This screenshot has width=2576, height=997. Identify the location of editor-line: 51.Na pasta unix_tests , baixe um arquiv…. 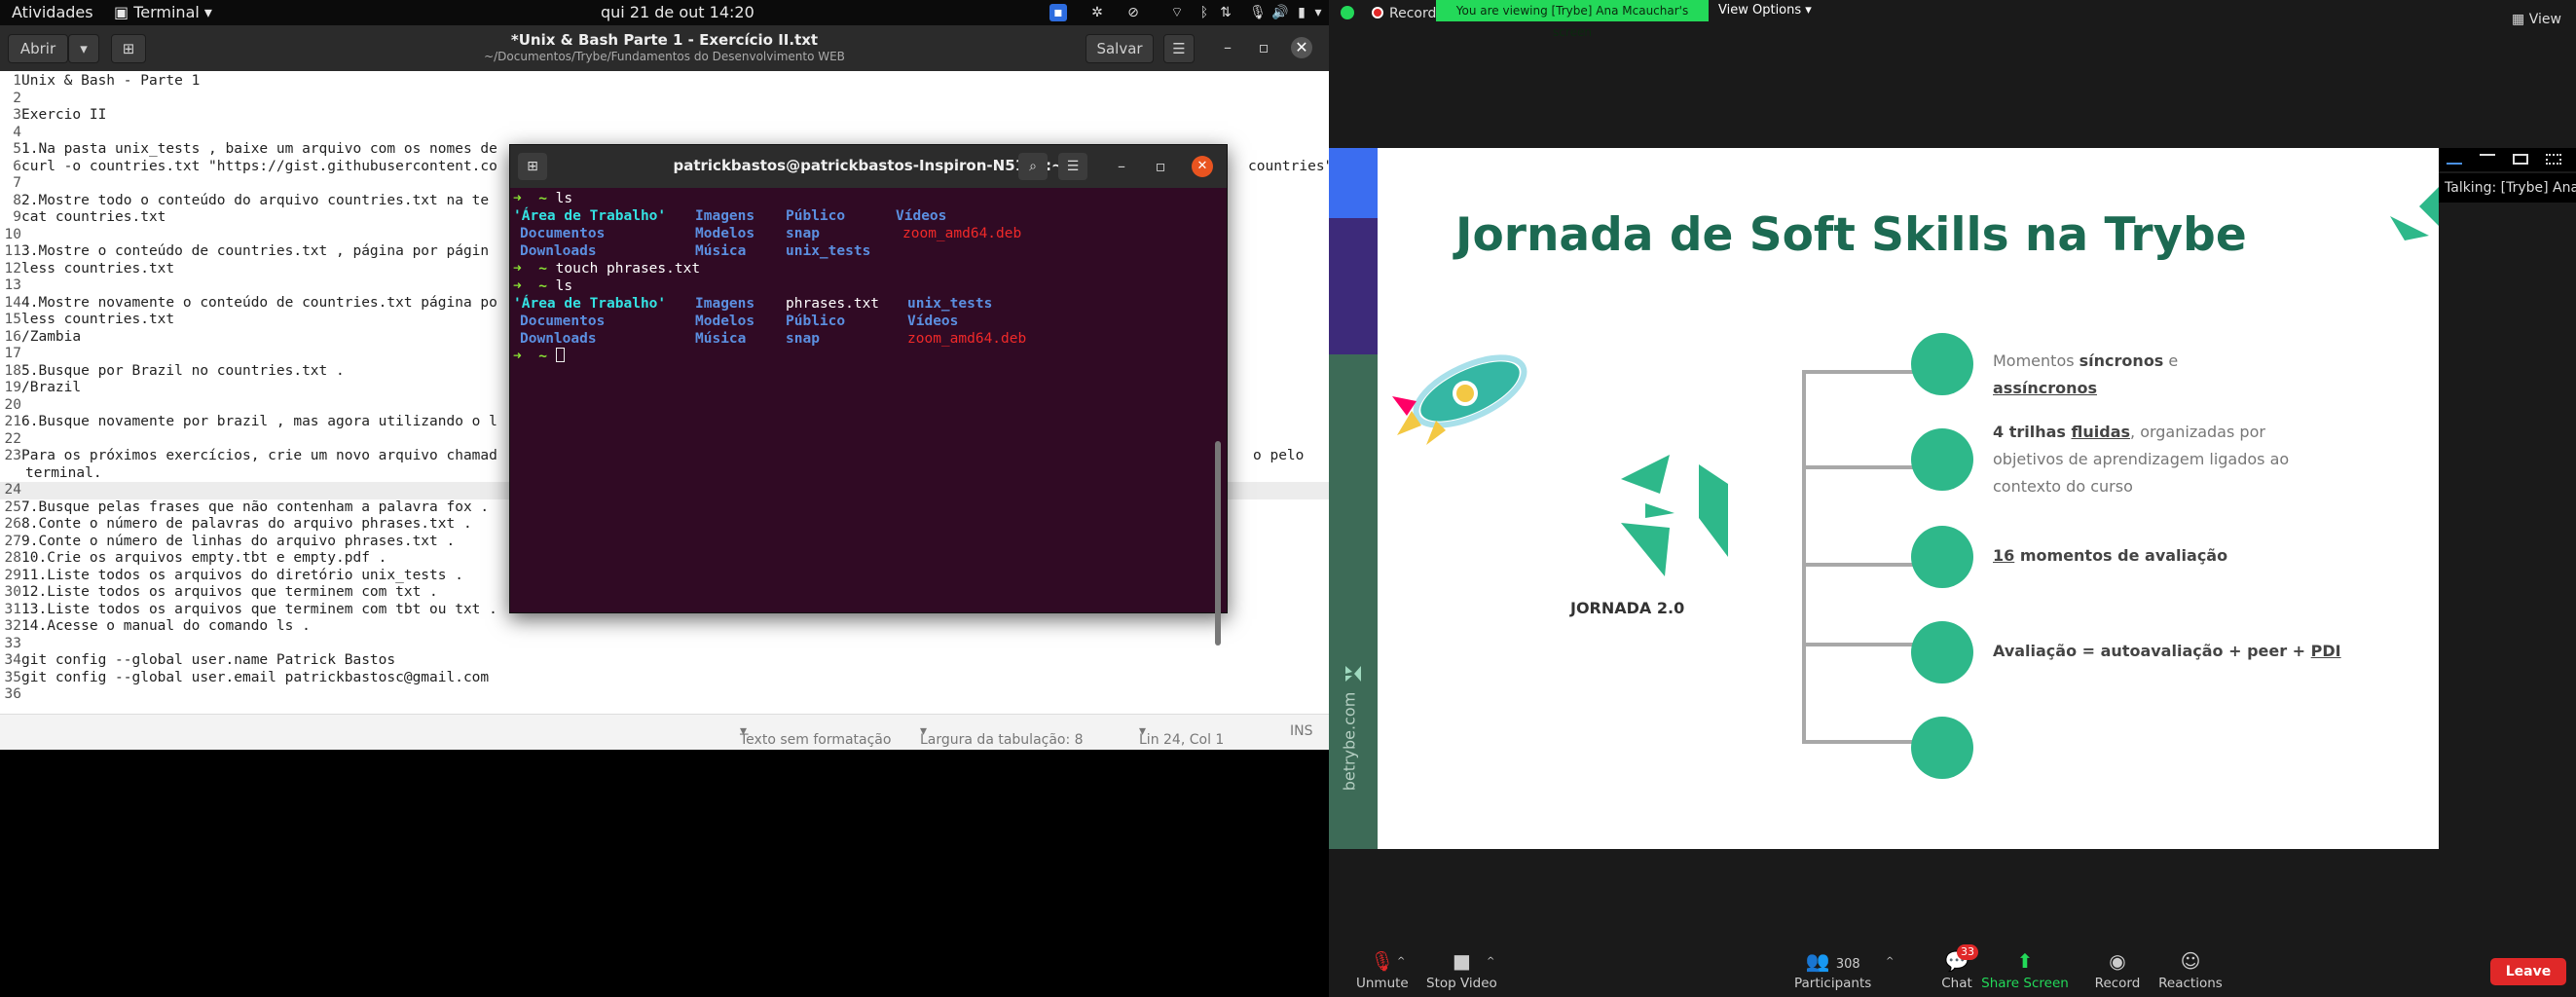
(248, 150).